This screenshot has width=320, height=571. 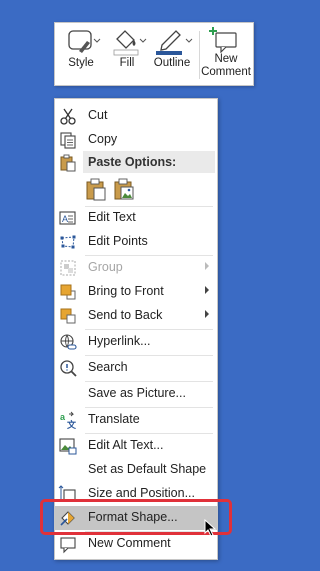 I want to click on smart-lookup-icon, so click(x=68, y=368).